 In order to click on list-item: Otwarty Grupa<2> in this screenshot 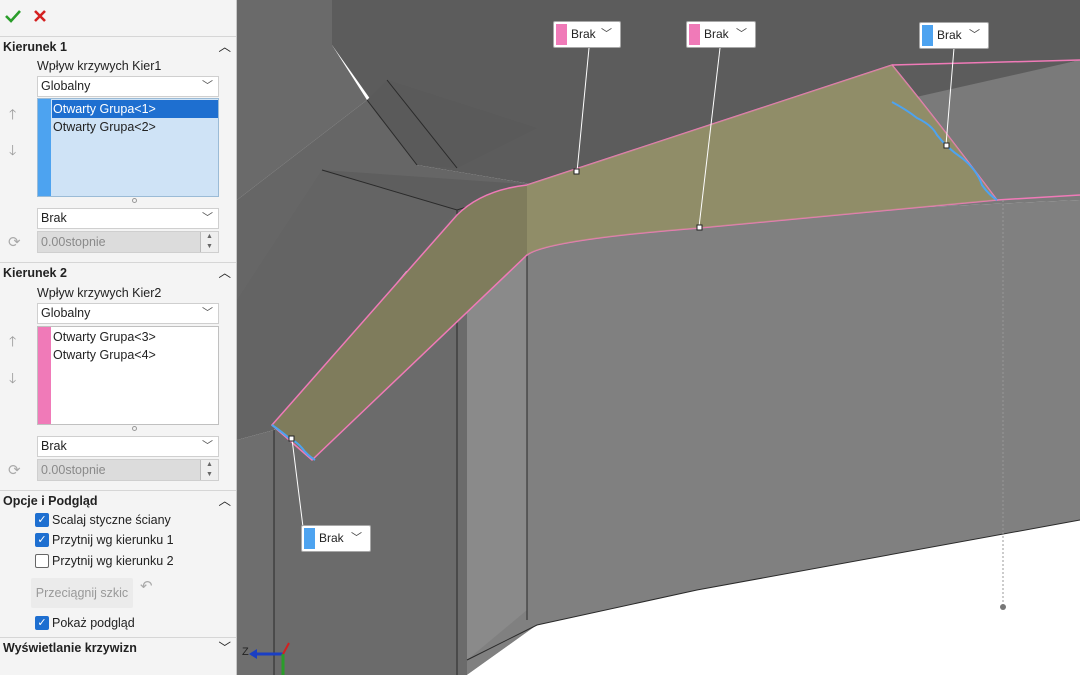, I will do `click(135, 127)`.